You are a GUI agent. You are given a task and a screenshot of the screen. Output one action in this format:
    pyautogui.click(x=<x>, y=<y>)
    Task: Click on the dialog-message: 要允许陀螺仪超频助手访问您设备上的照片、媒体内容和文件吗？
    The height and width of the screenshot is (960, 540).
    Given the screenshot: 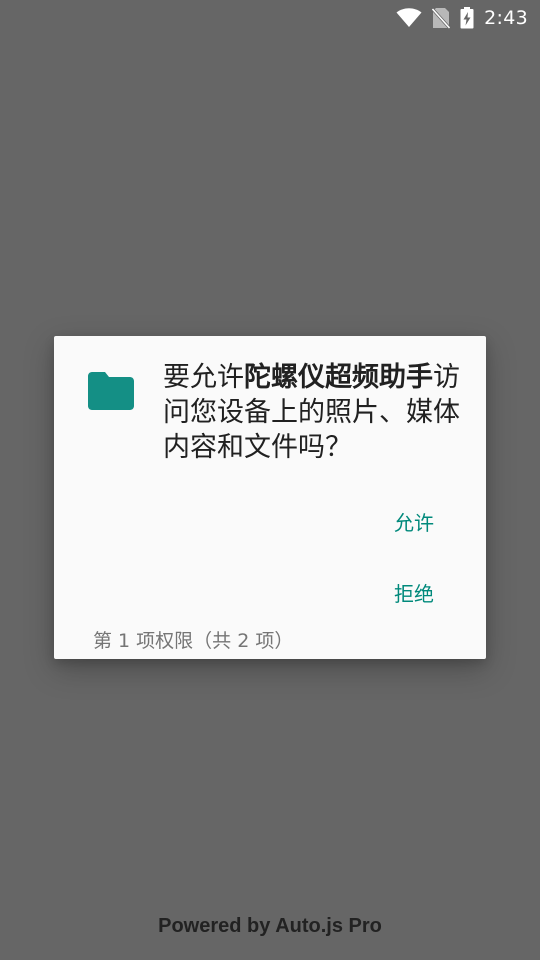 What is the action you would take?
    pyautogui.click(x=315, y=412)
    